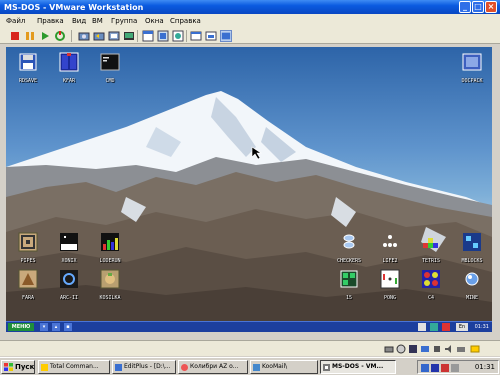  I want to click on desktop-icon-15: 15, so click(349, 285).